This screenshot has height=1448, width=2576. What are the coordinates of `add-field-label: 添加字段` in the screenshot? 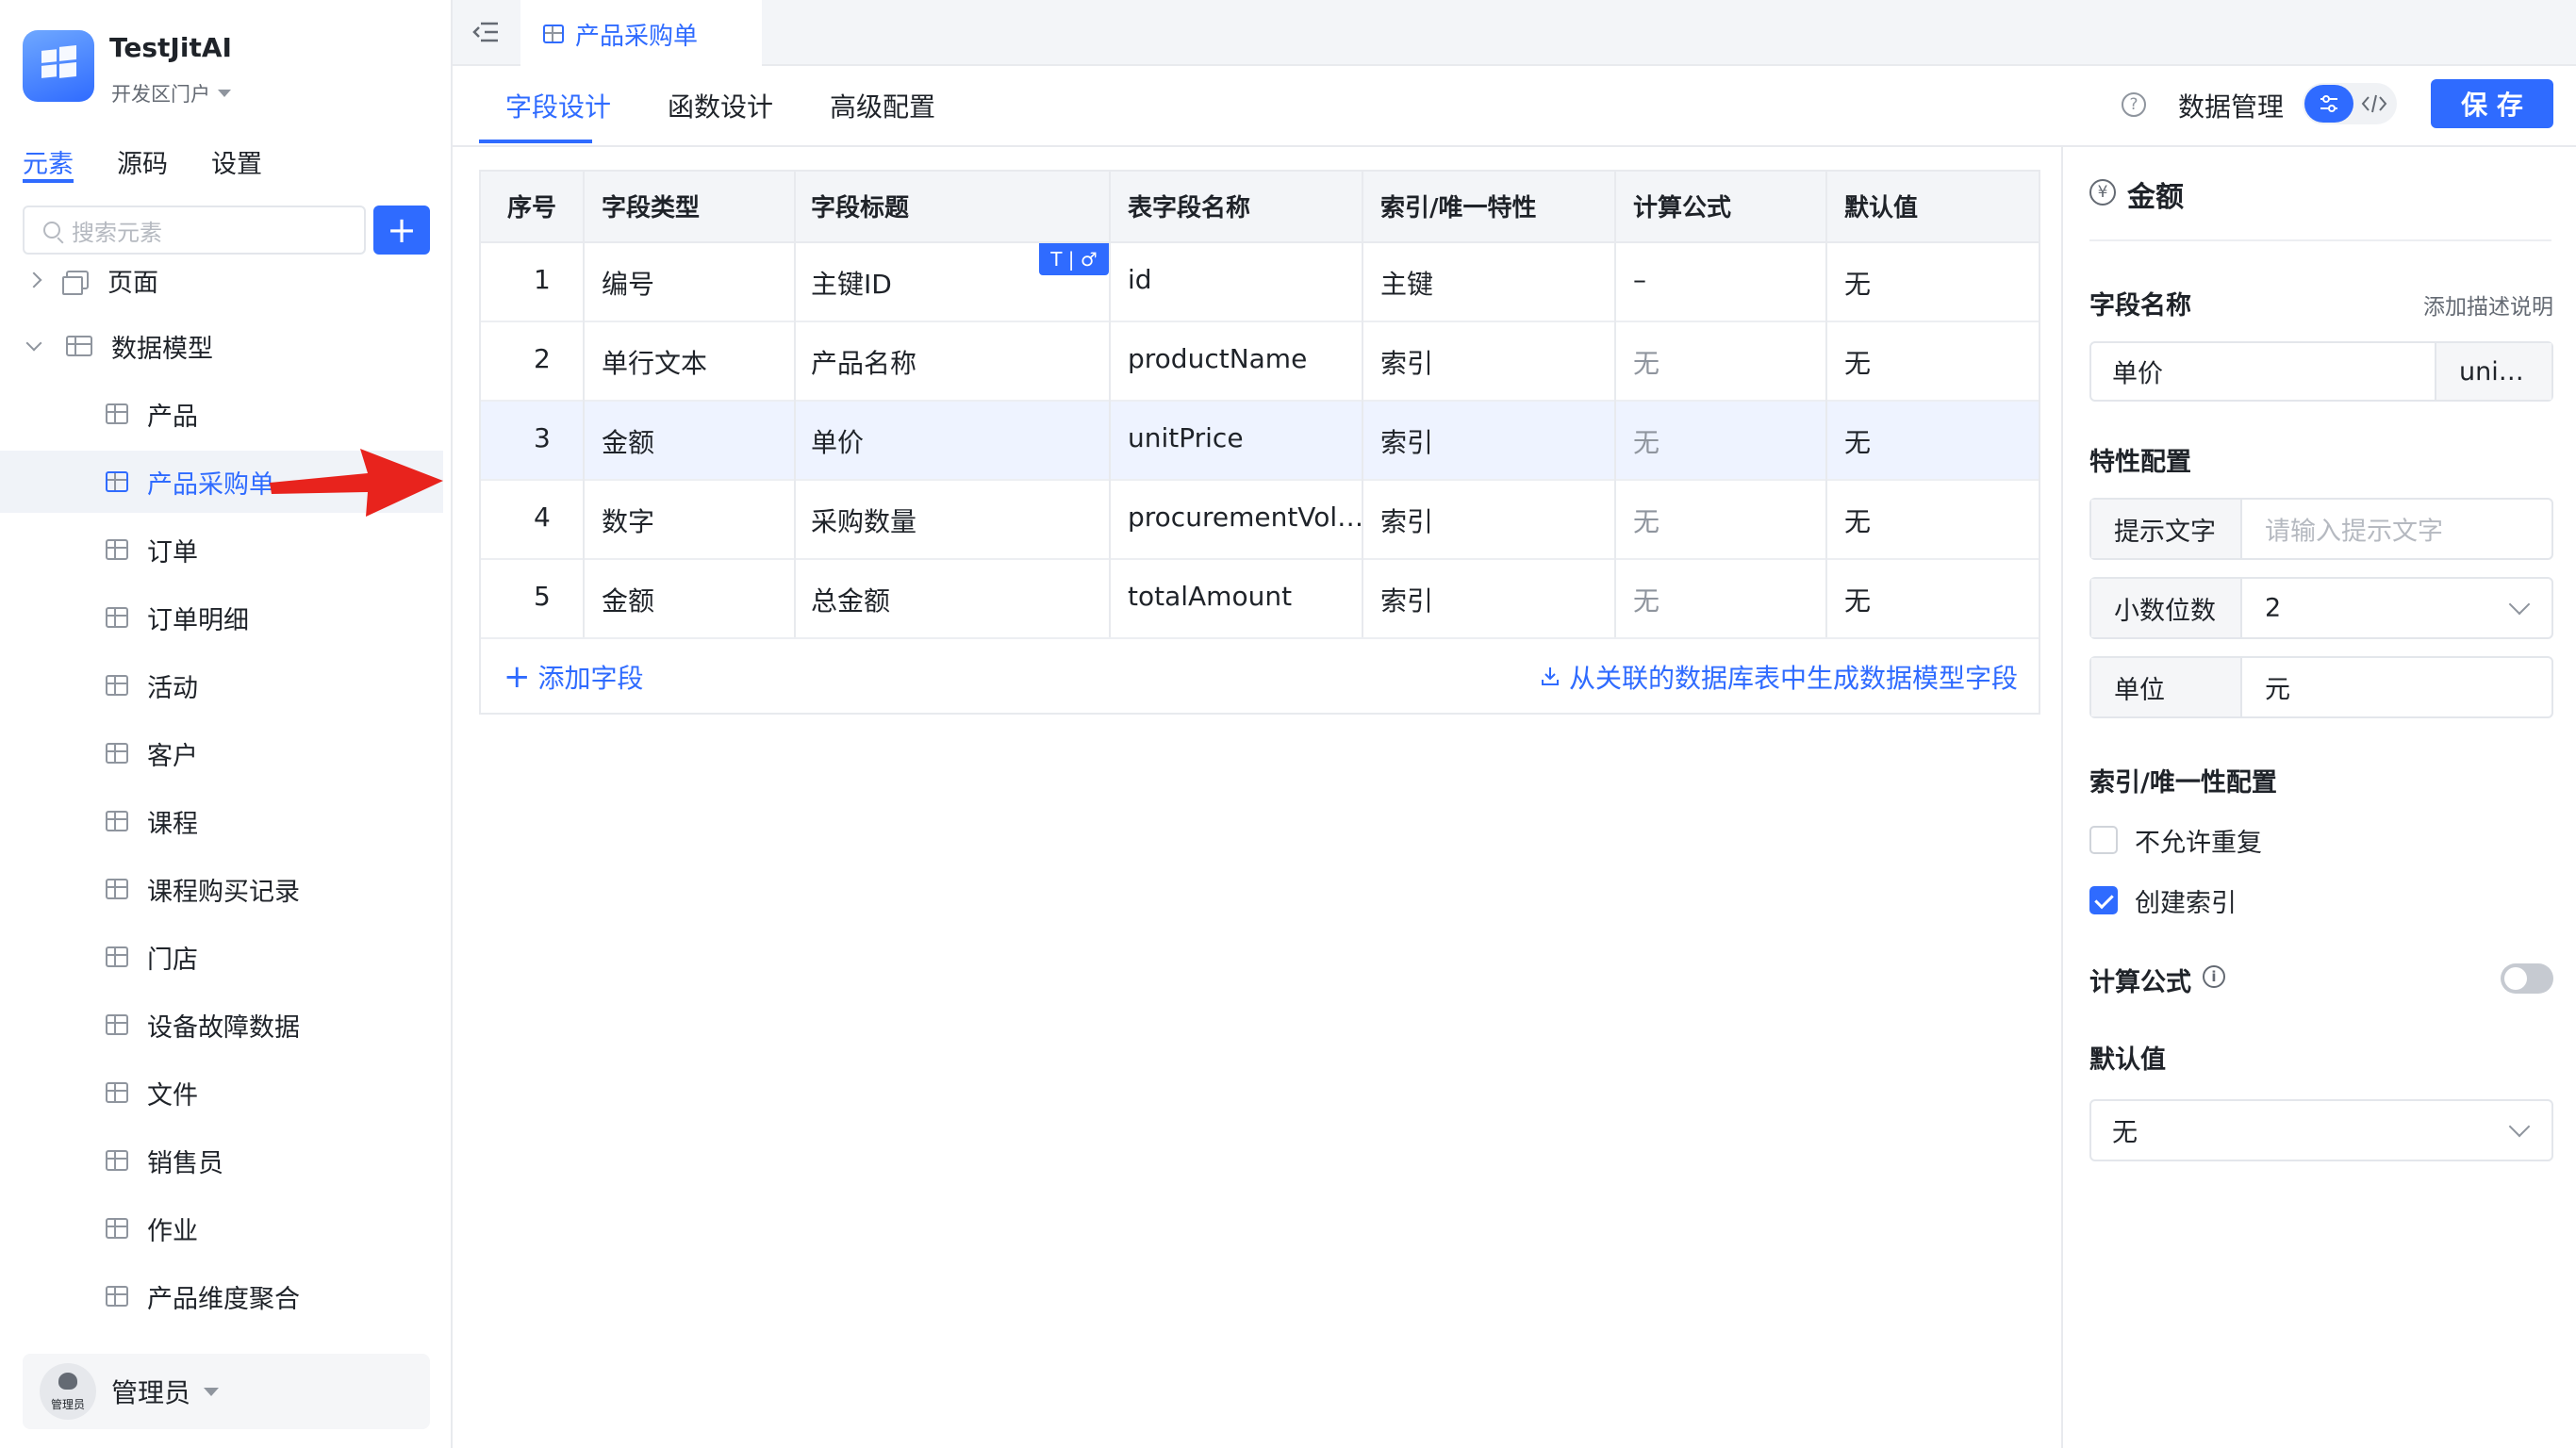 It's located at (590, 678).